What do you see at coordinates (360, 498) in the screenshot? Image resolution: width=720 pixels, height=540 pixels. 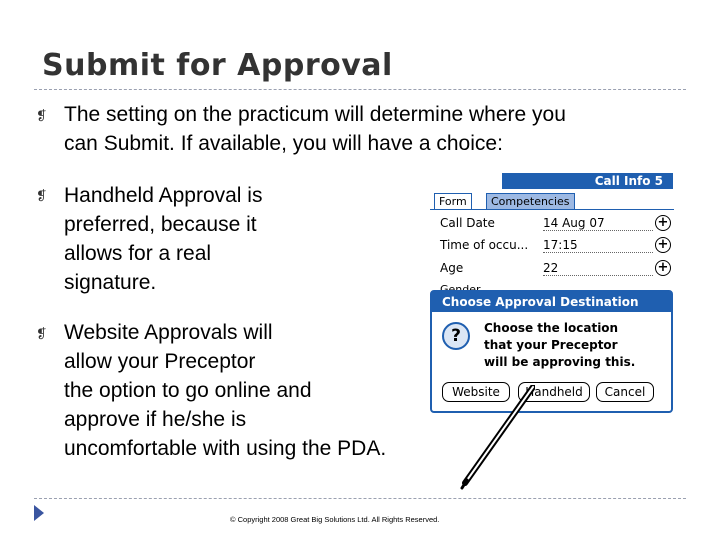 I see `footer-divider` at bounding box center [360, 498].